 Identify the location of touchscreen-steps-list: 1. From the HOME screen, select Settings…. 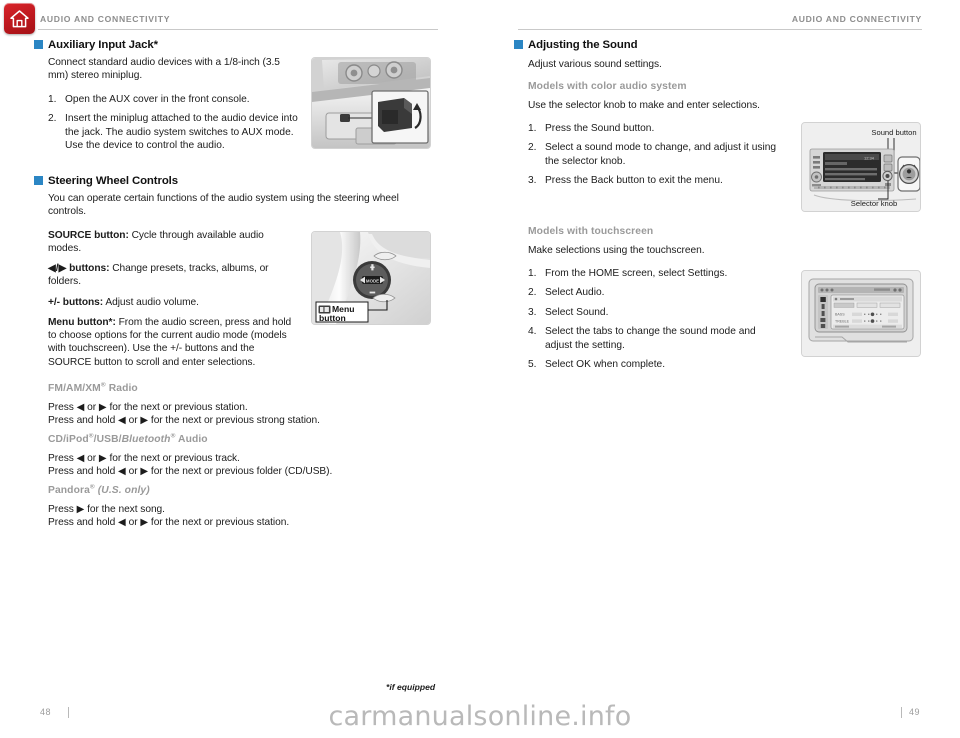
(655, 322).